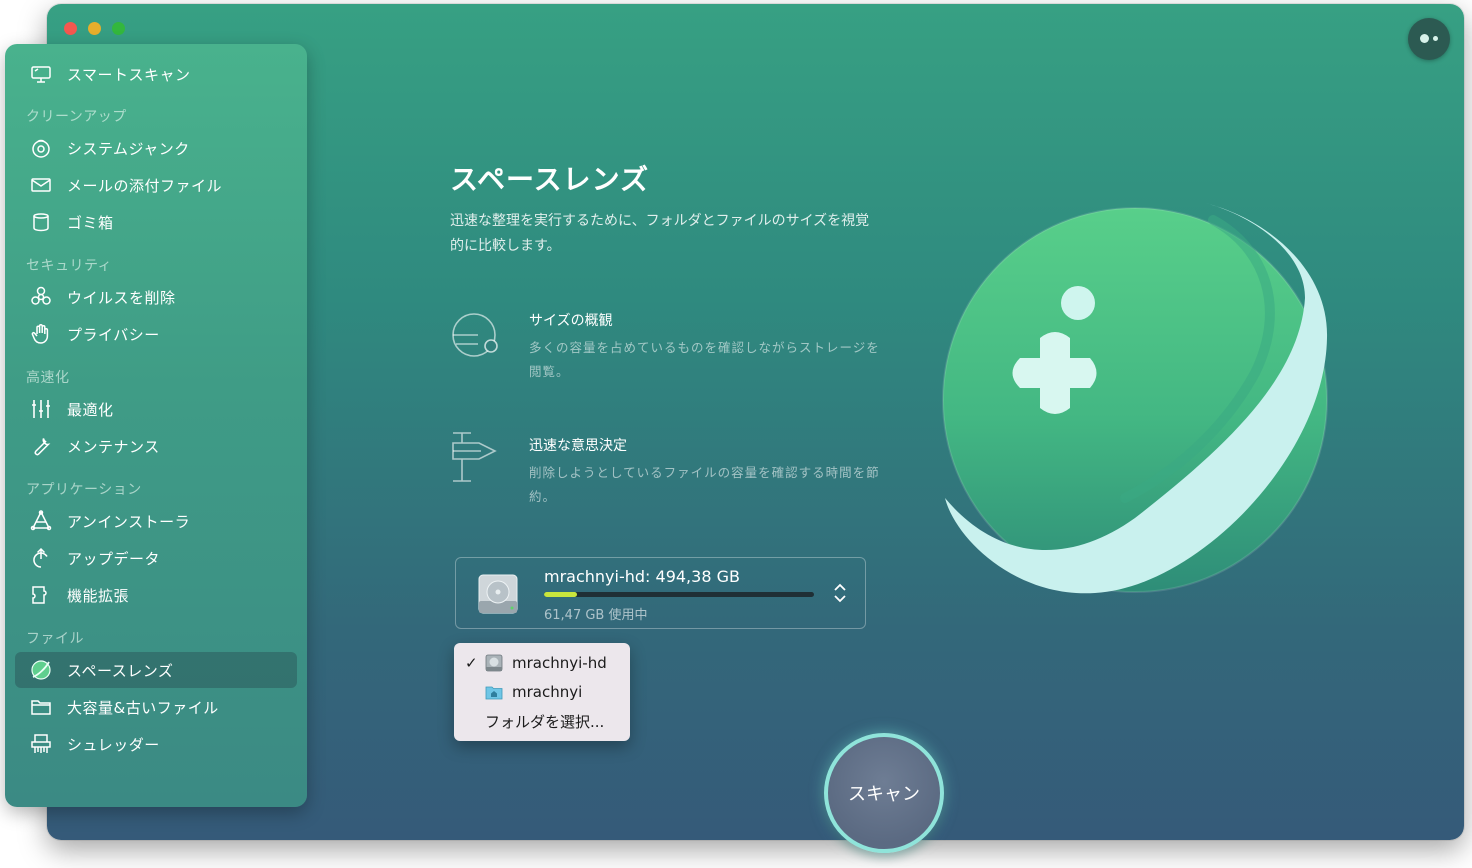 The height and width of the screenshot is (868, 1472). What do you see at coordinates (94, 28) in the screenshot?
I see `minimize-window-button` at bounding box center [94, 28].